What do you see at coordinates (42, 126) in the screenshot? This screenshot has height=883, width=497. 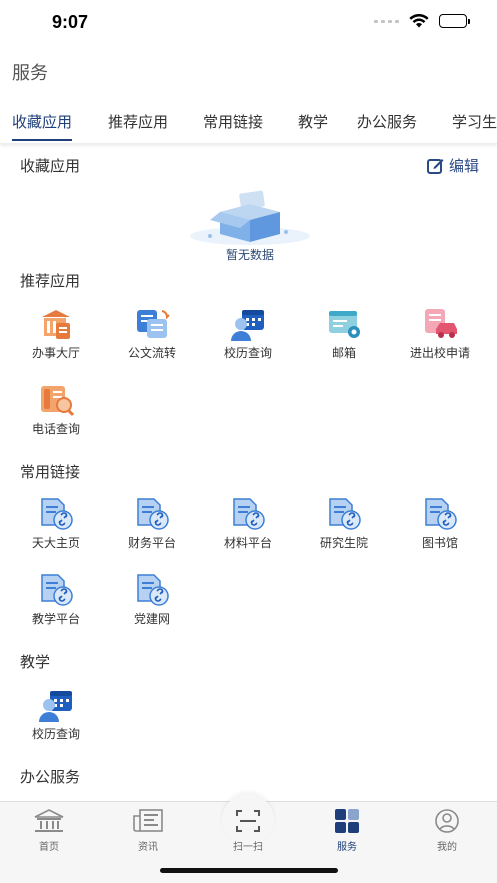 I see `tab-favorites: 收藏应用` at bounding box center [42, 126].